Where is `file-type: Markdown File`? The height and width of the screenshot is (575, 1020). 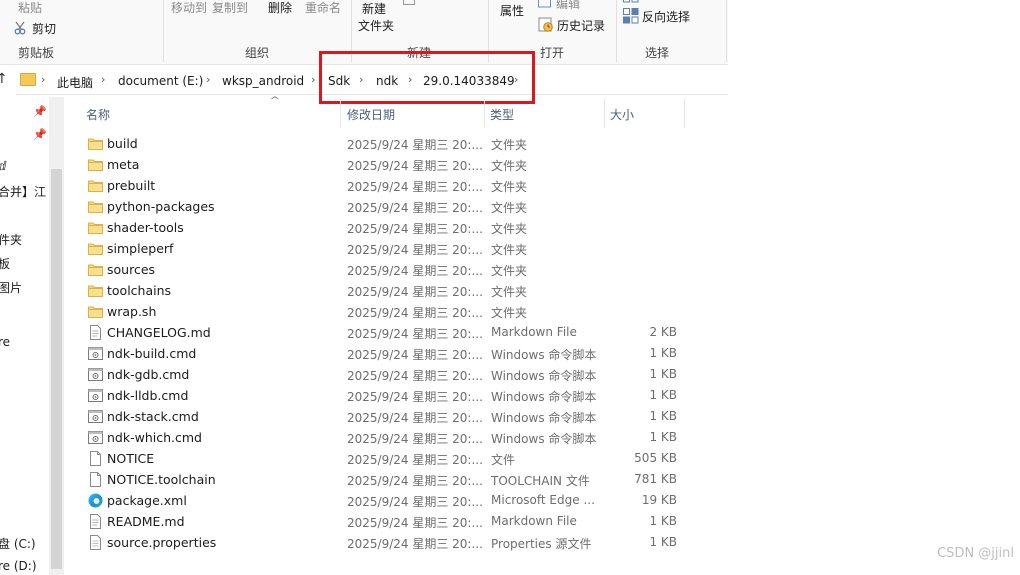
file-type: Markdown File is located at coordinates (534, 332).